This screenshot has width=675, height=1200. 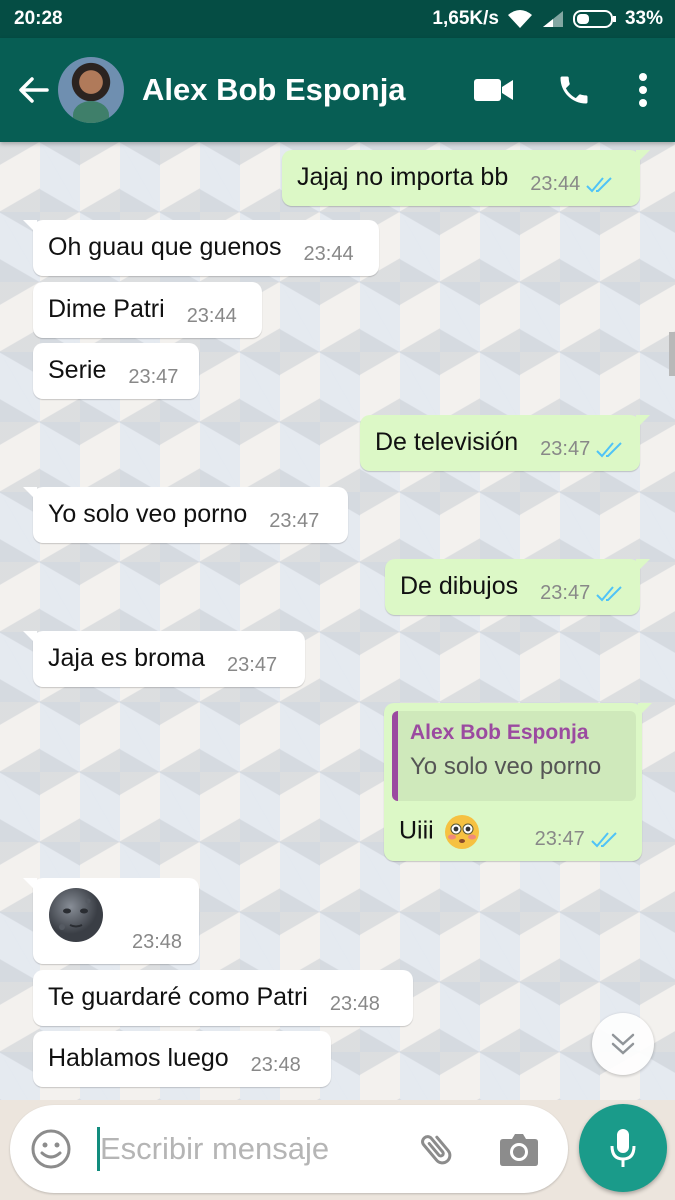 I want to click on status-indicators: 1,65K/s 33%, so click(x=547, y=19).